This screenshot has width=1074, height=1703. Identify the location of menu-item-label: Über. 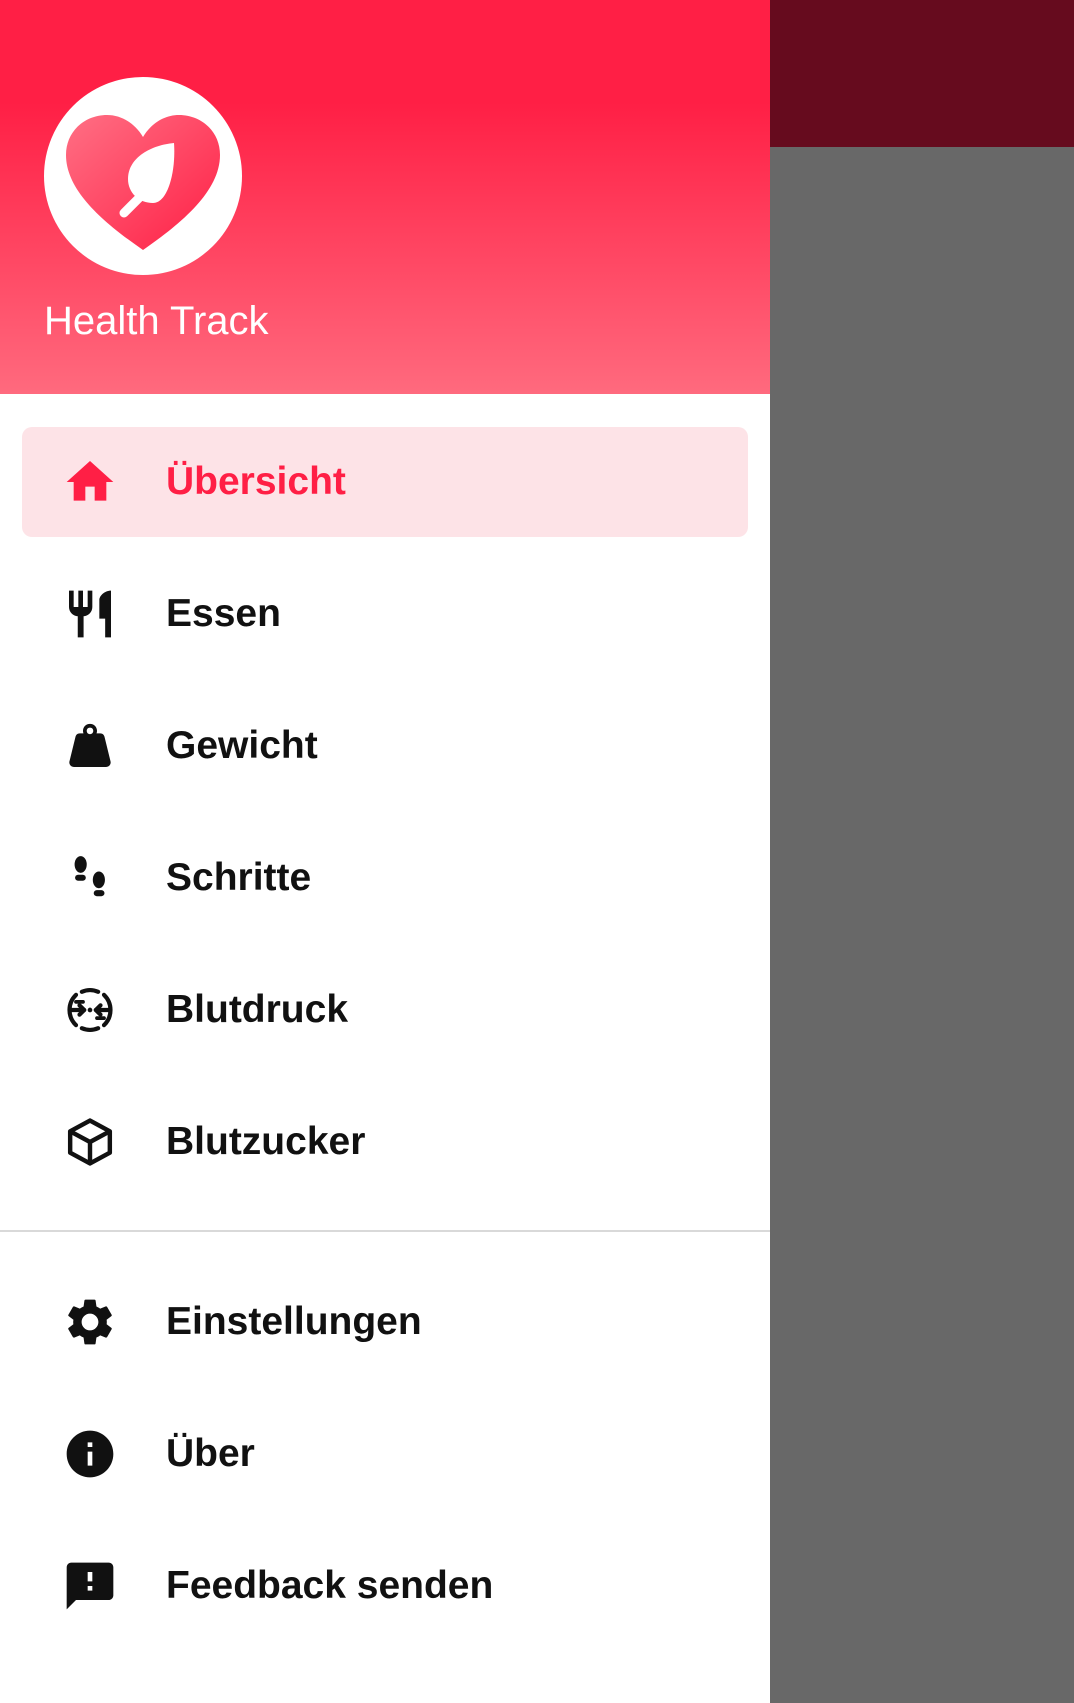
(210, 1453).